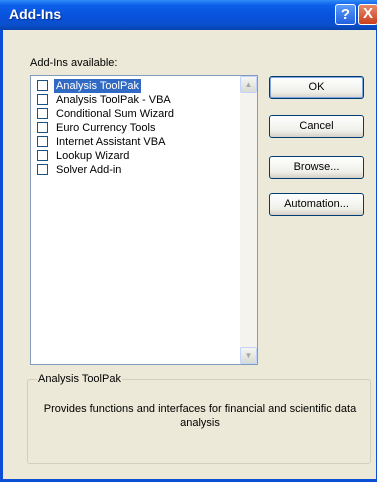 The image size is (377, 482). I want to click on checkbox-conditional-sum-wizard, so click(42, 113).